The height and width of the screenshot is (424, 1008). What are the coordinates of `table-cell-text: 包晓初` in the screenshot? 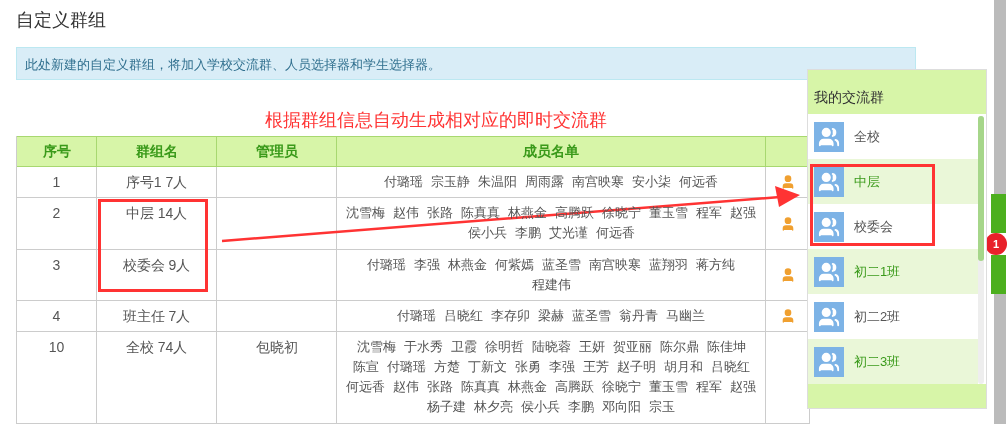 It's located at (276, 347).